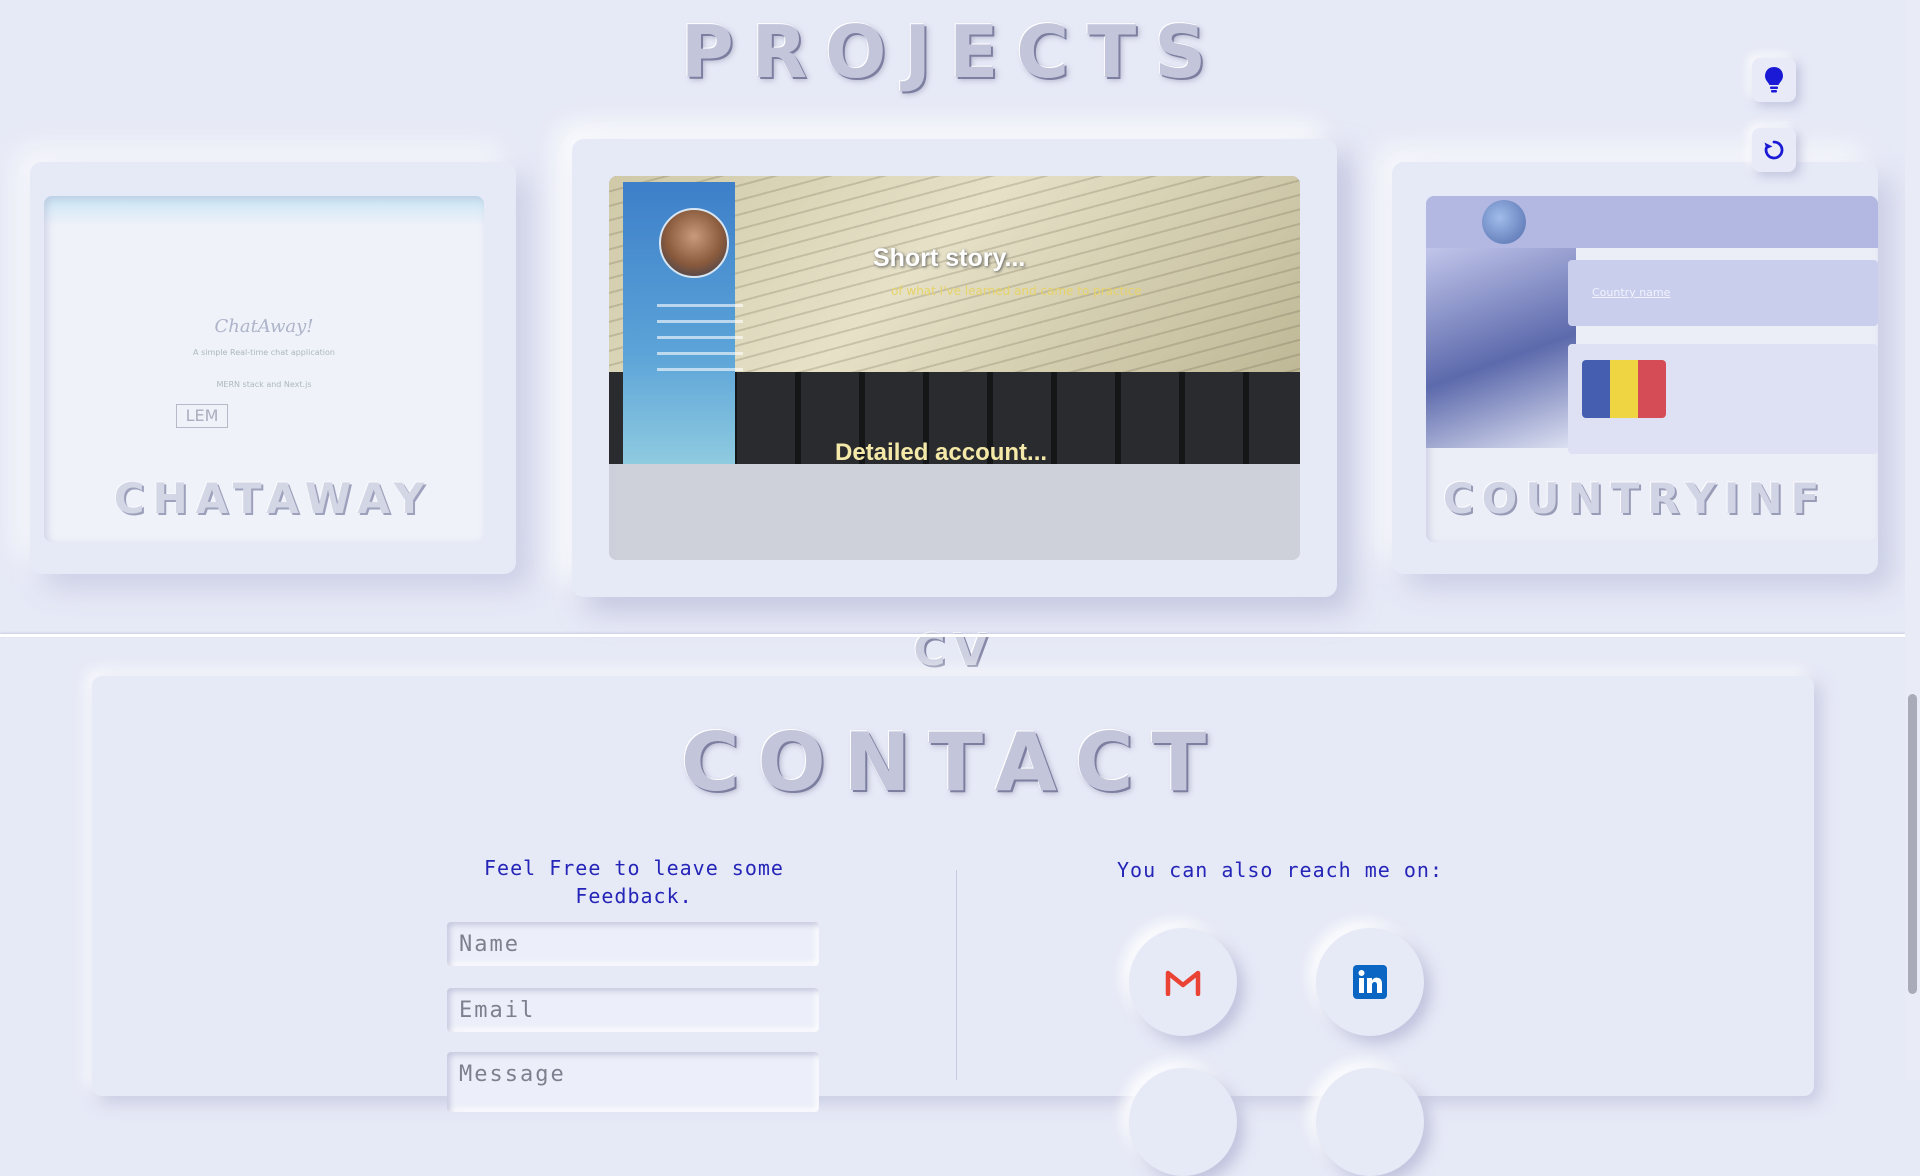 The image size is (1920, 1176). I want to click on reset-button, so click(1774, 150).